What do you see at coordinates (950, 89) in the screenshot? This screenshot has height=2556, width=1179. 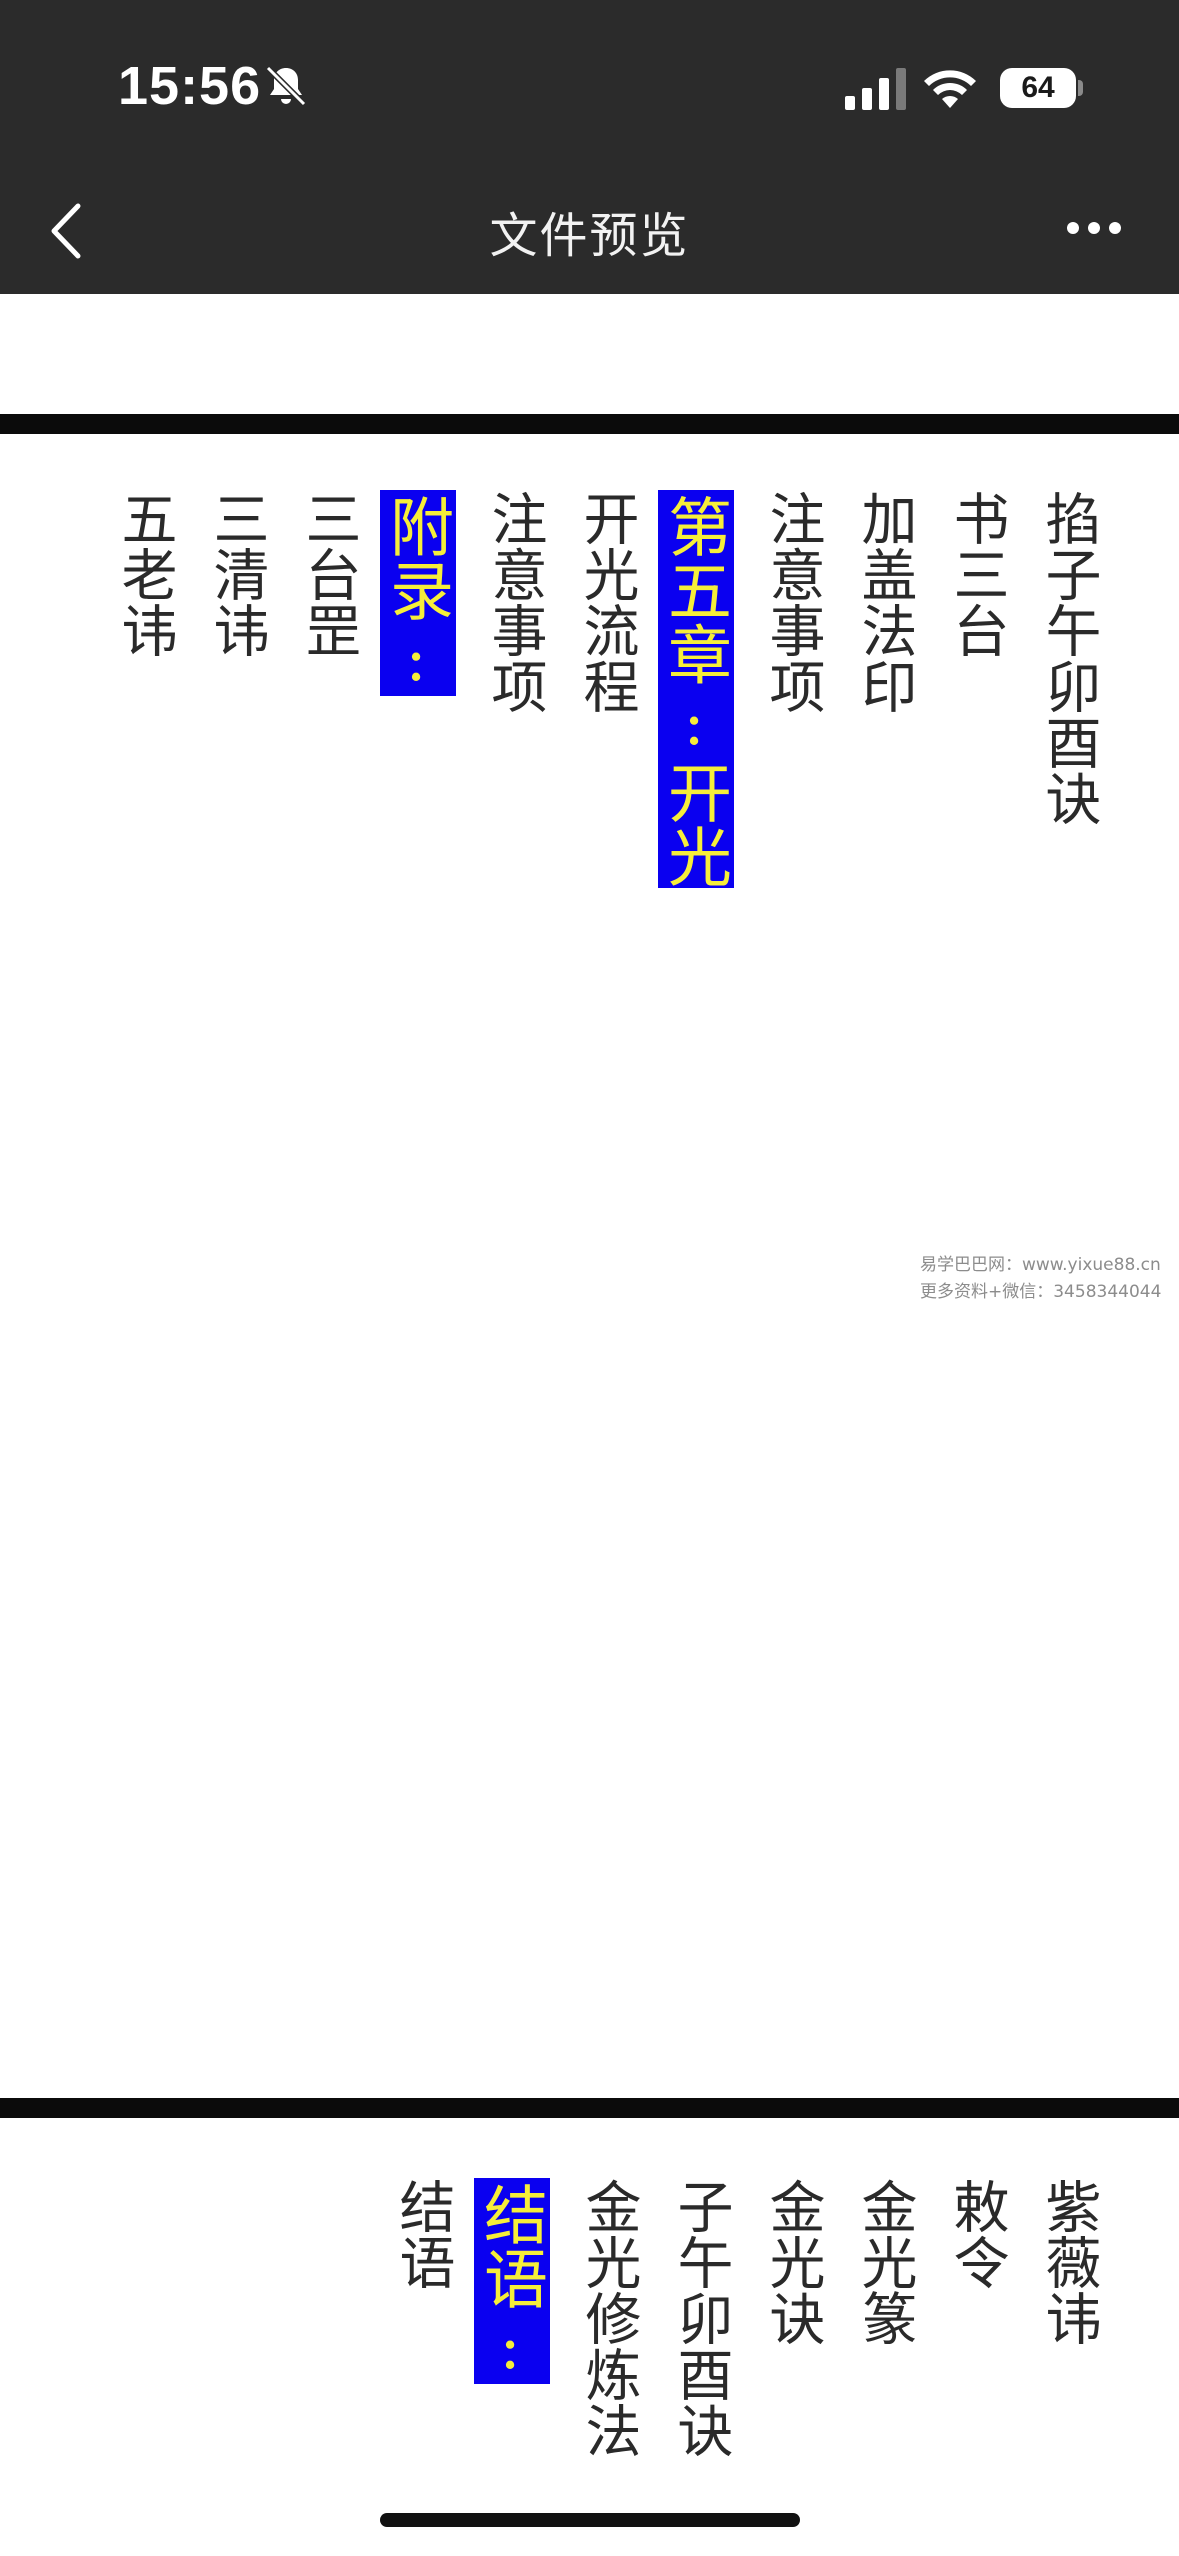 I see `wifi-icon` at bounding box center [950, 89].